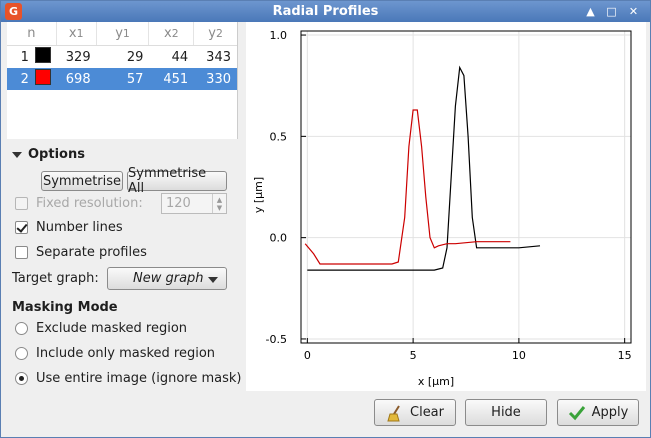 The image size is (651, 438). I want to click on number-lines-label: Number lines, so click(79, 227).